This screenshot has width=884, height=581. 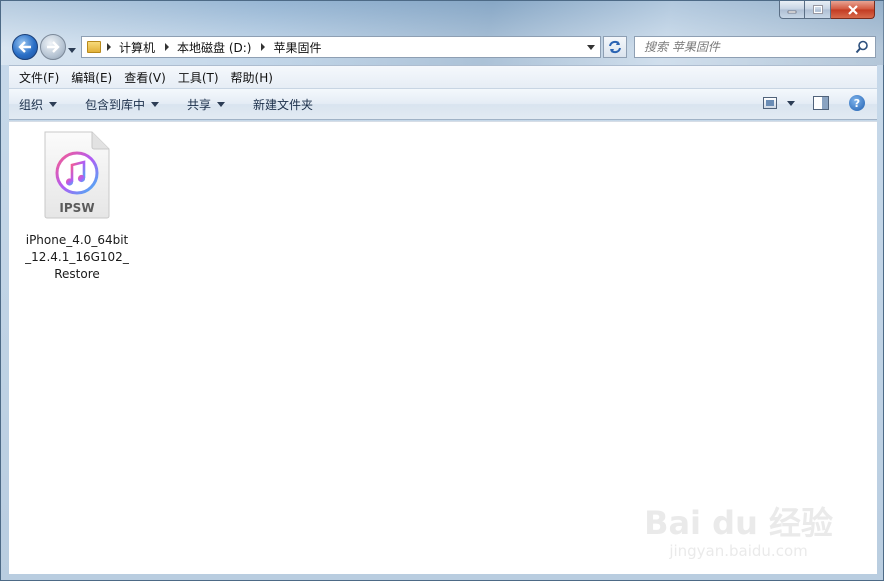 What do you see at coordinates (77, 175) in the screenshot?
I see `itunes-ipsw-file-icon: IPSW` at bounding box center [77, 175].